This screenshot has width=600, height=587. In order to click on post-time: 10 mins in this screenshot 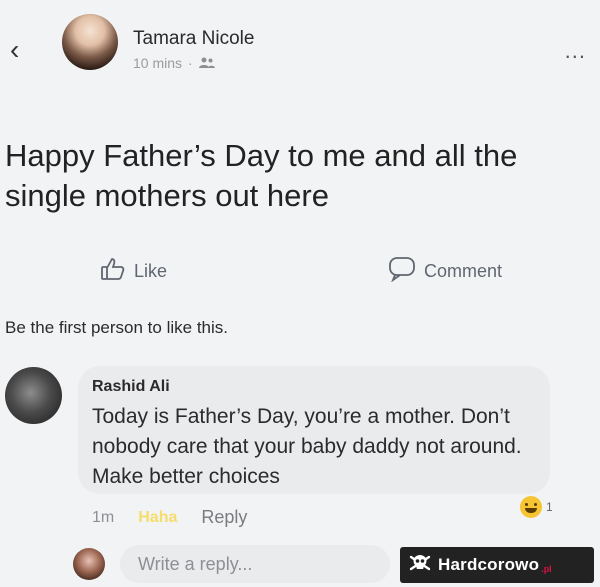, I will do `click(157, 63)`.